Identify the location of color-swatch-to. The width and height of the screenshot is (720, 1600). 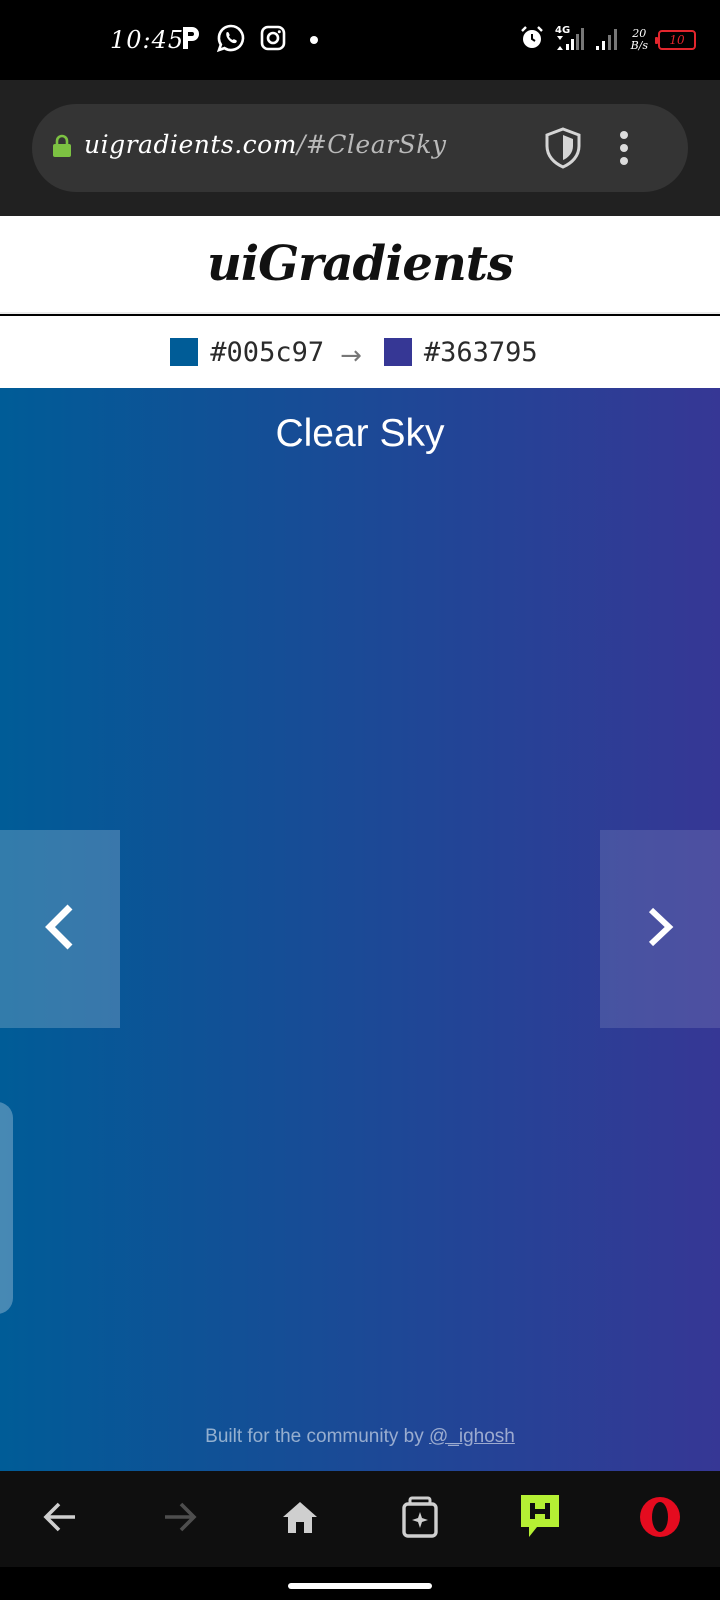
(397, 352).